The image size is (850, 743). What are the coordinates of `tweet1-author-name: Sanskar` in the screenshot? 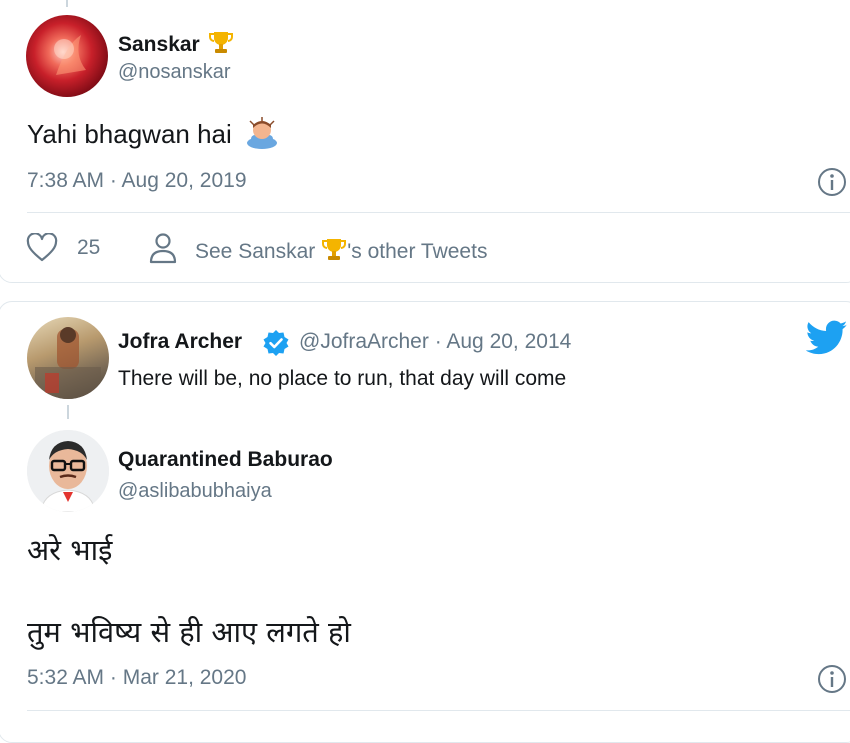 It's located at (176, 45).